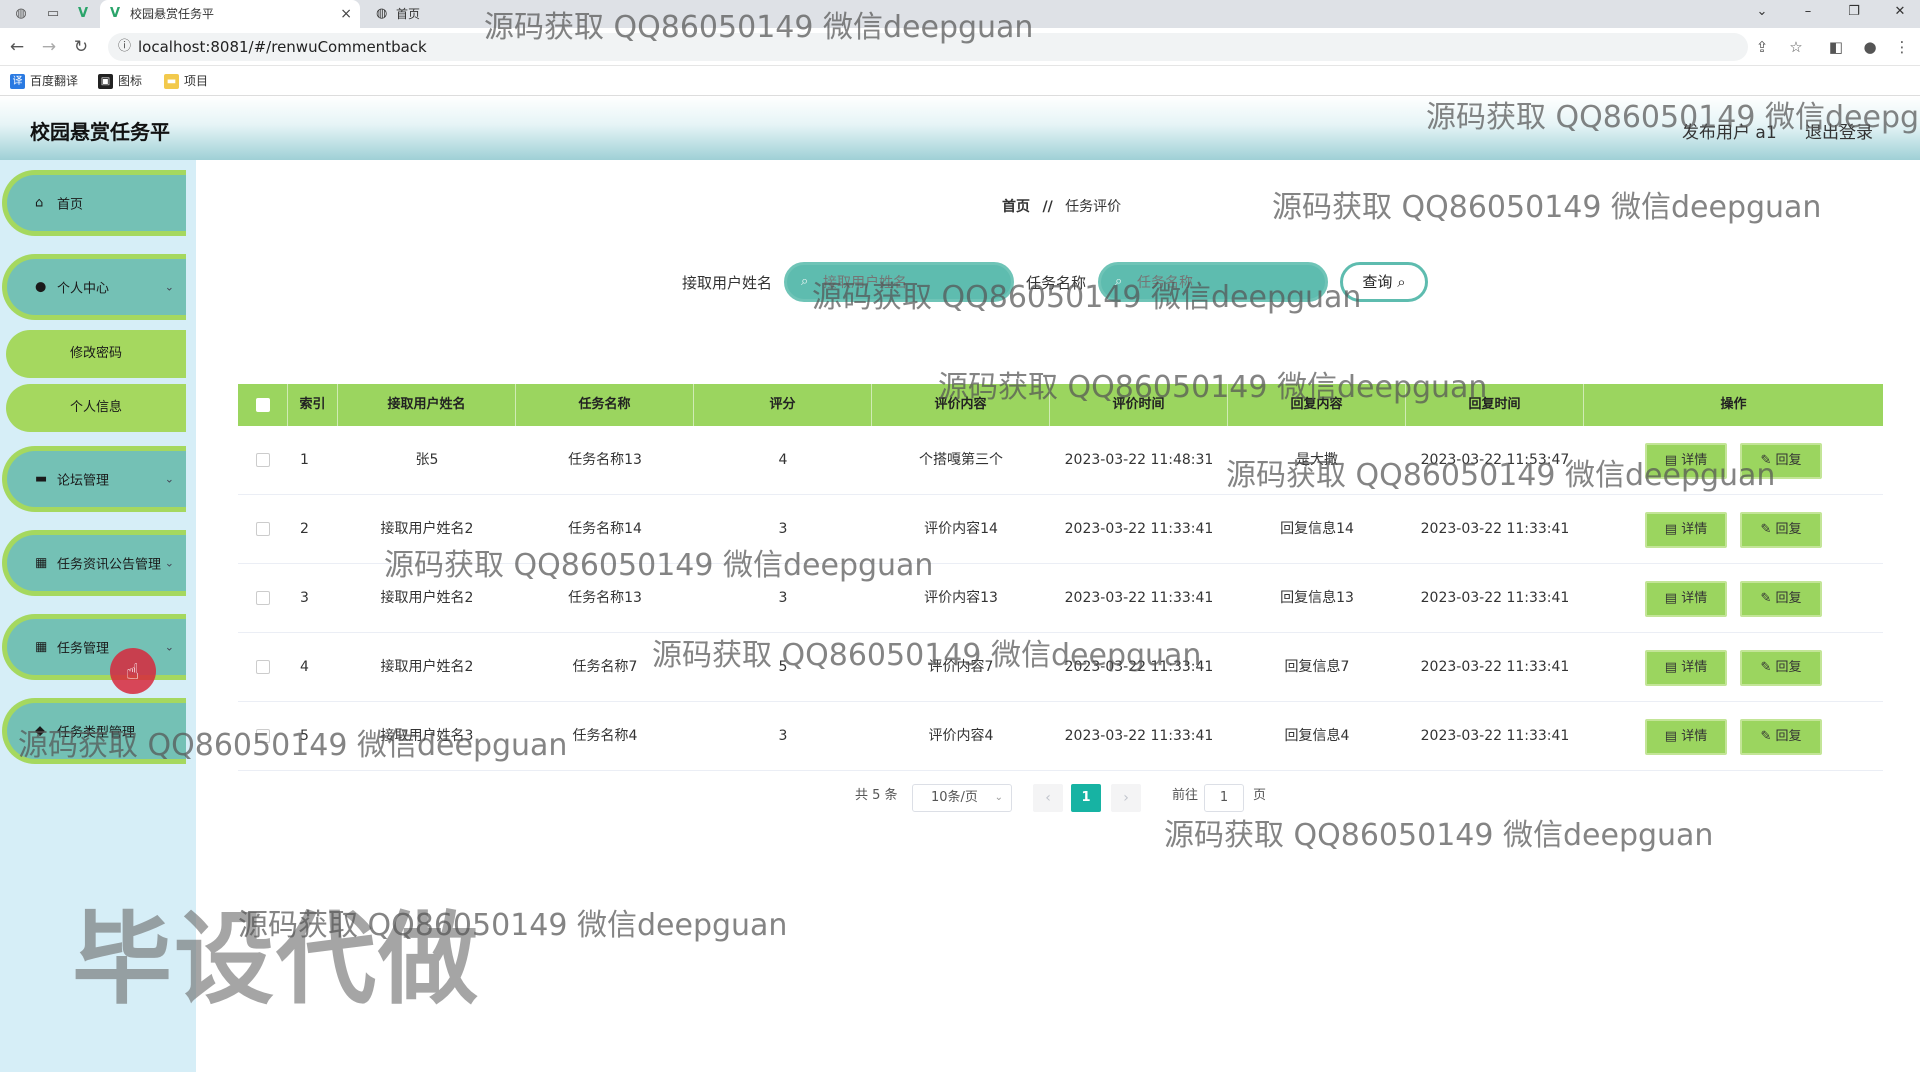  Describe the element at coordinates (783, 460) in the screenshot. I see `cell-score: 4` at that location.